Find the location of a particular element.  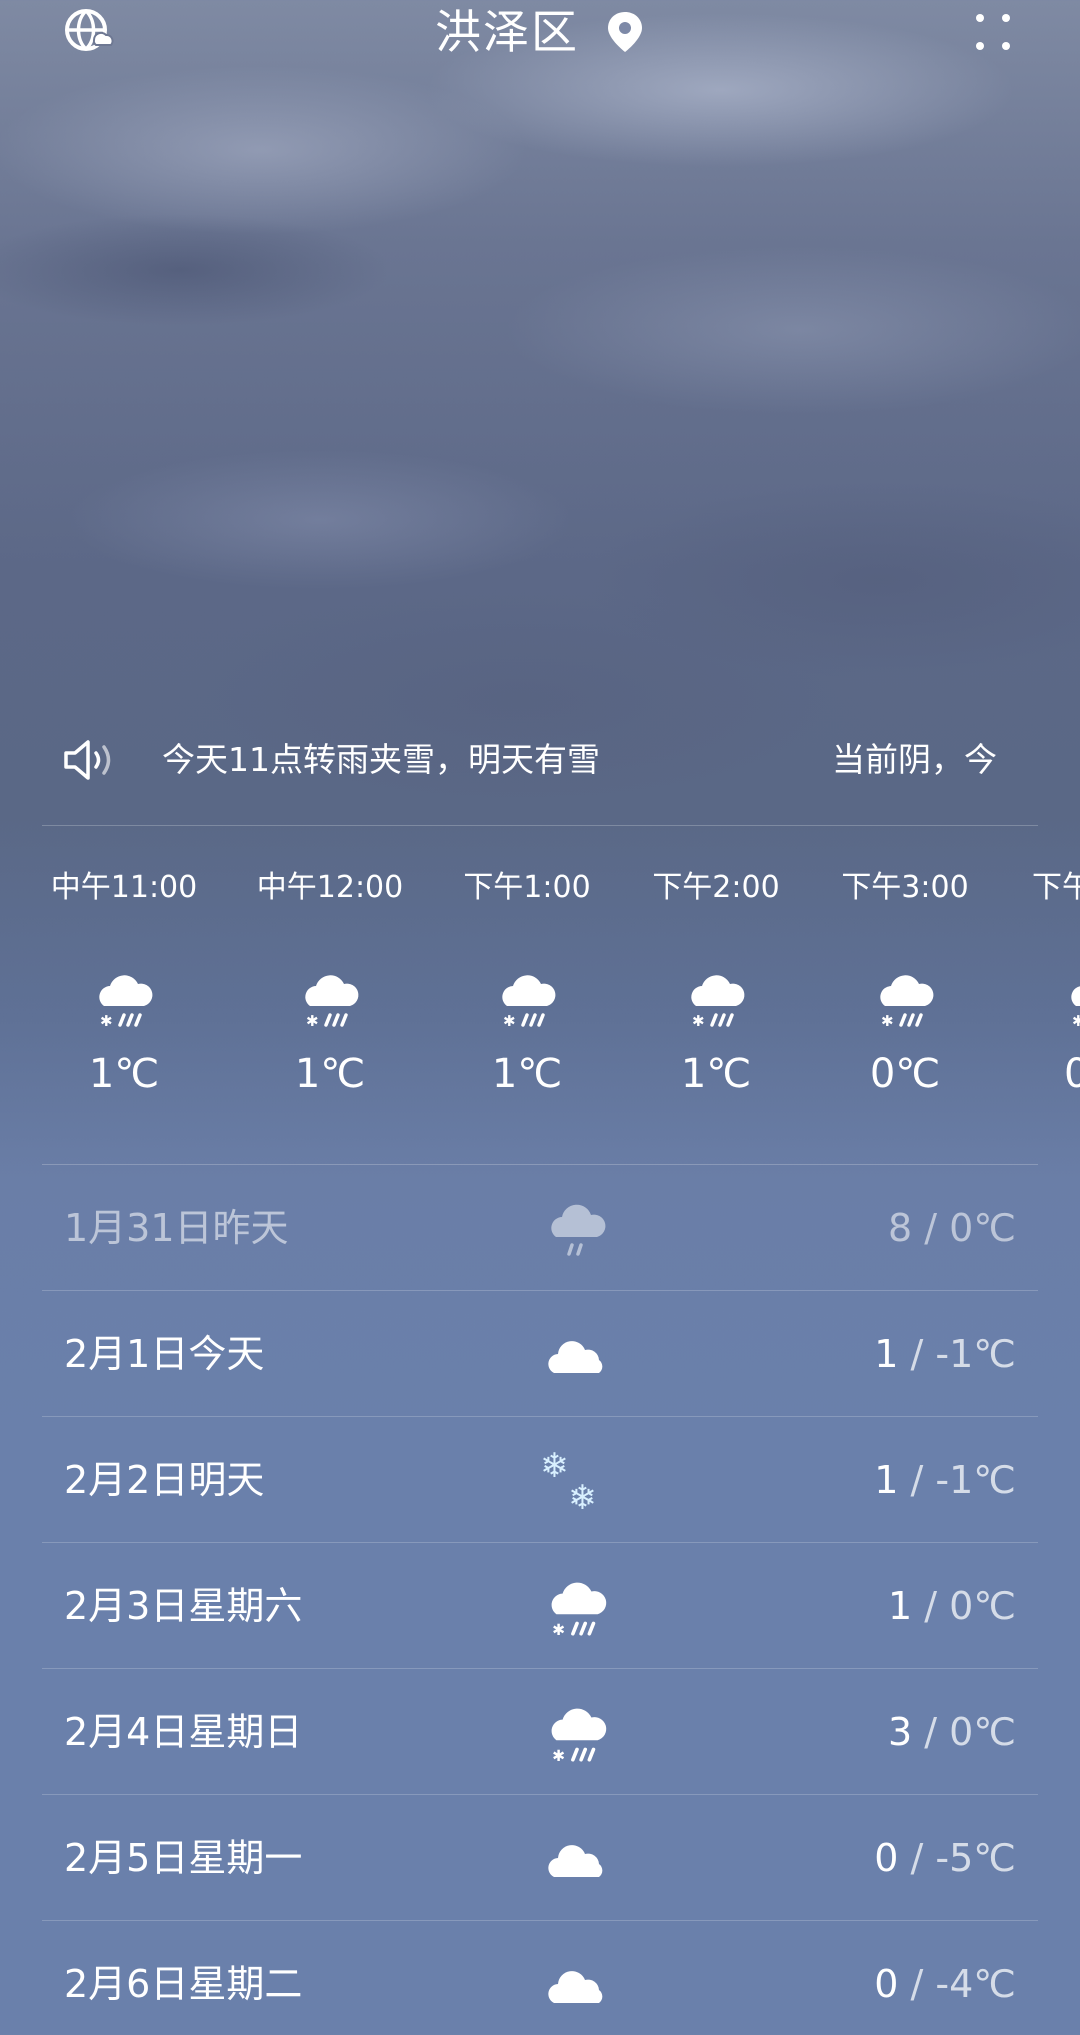

snow-icon: ❄ ❄ is located at coordinates (569, 1481).